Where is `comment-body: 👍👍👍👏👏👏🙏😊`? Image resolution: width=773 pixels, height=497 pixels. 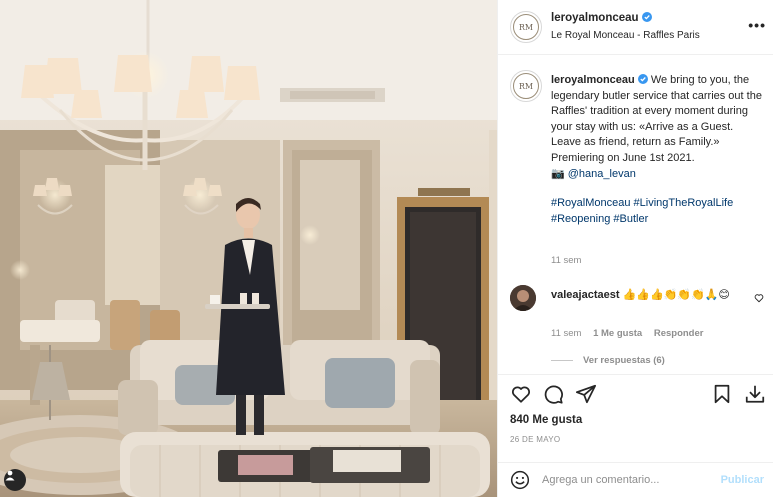
comment-body: 👍👍👍👏👏👏🙏😊 is located at coordinates (676, 295).